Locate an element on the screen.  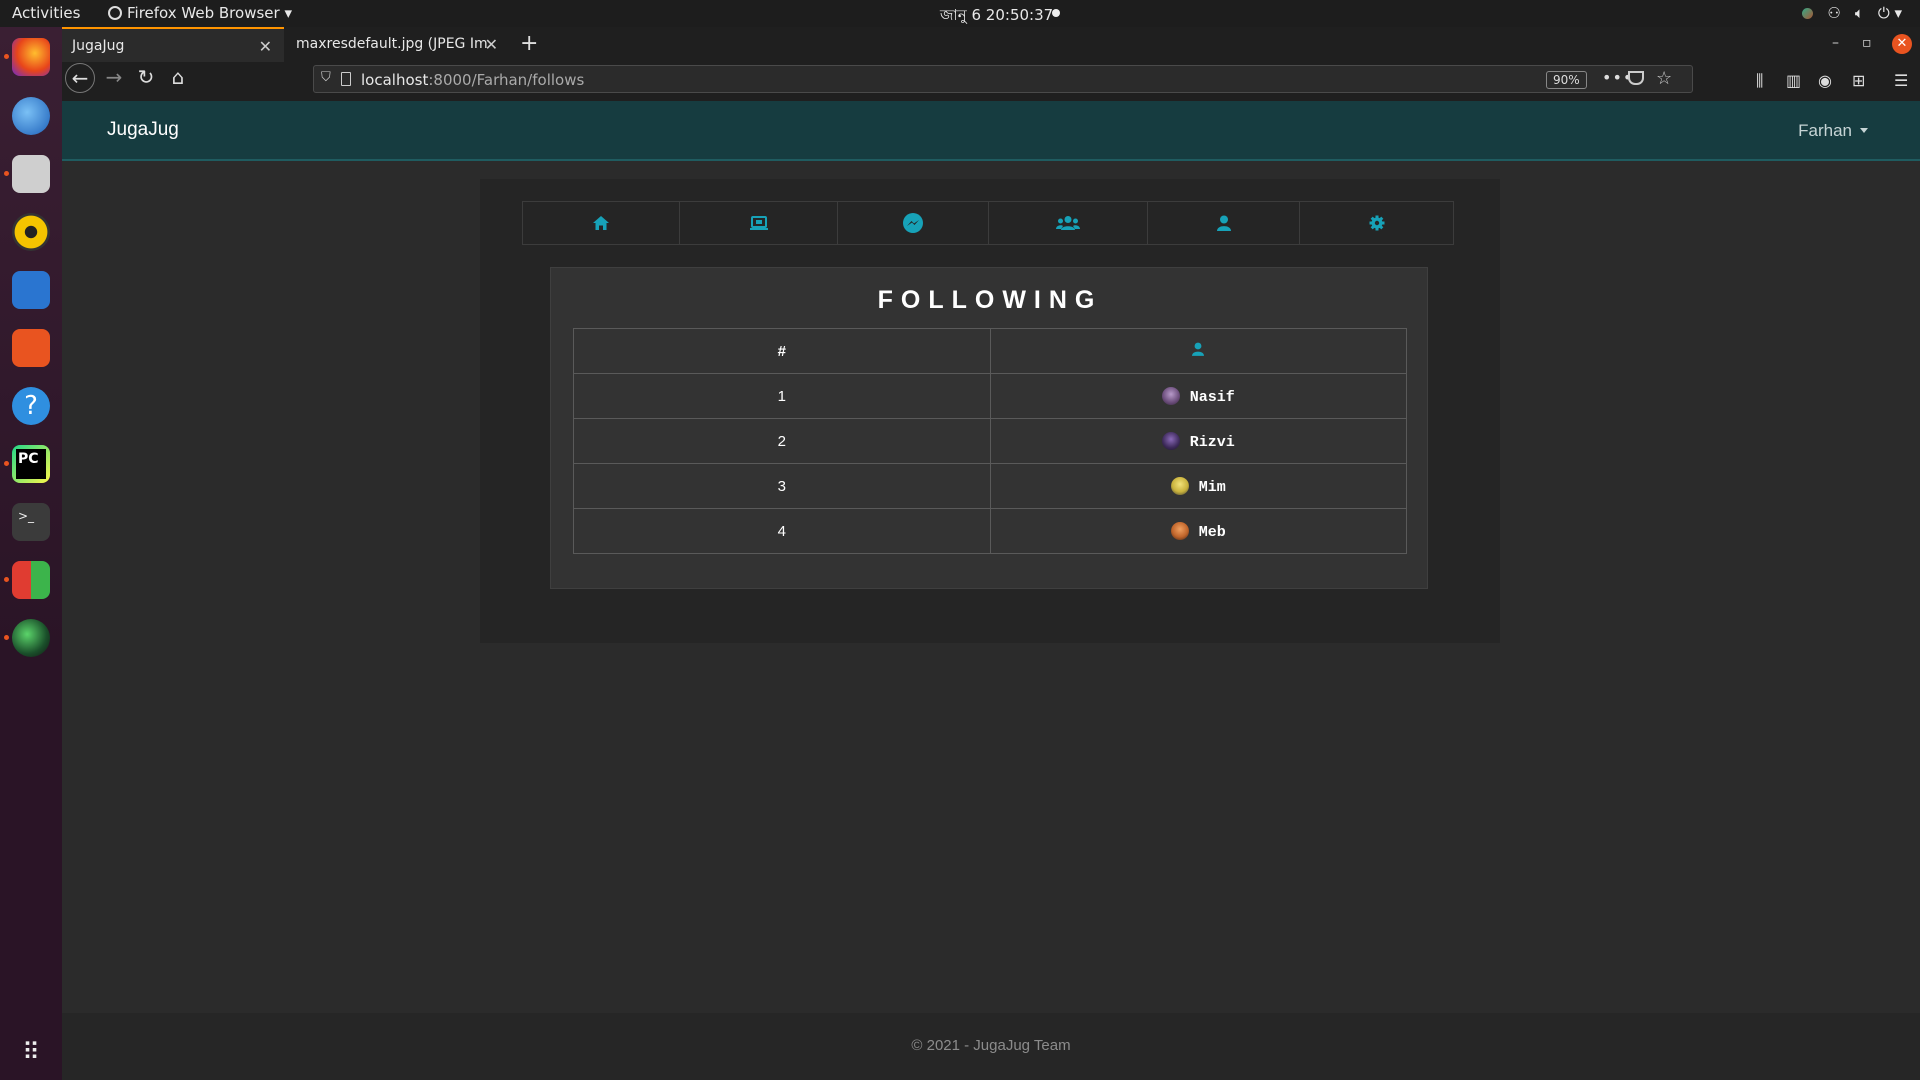
pycharm-dock-icon: PC is located at coordinates (27, 464).